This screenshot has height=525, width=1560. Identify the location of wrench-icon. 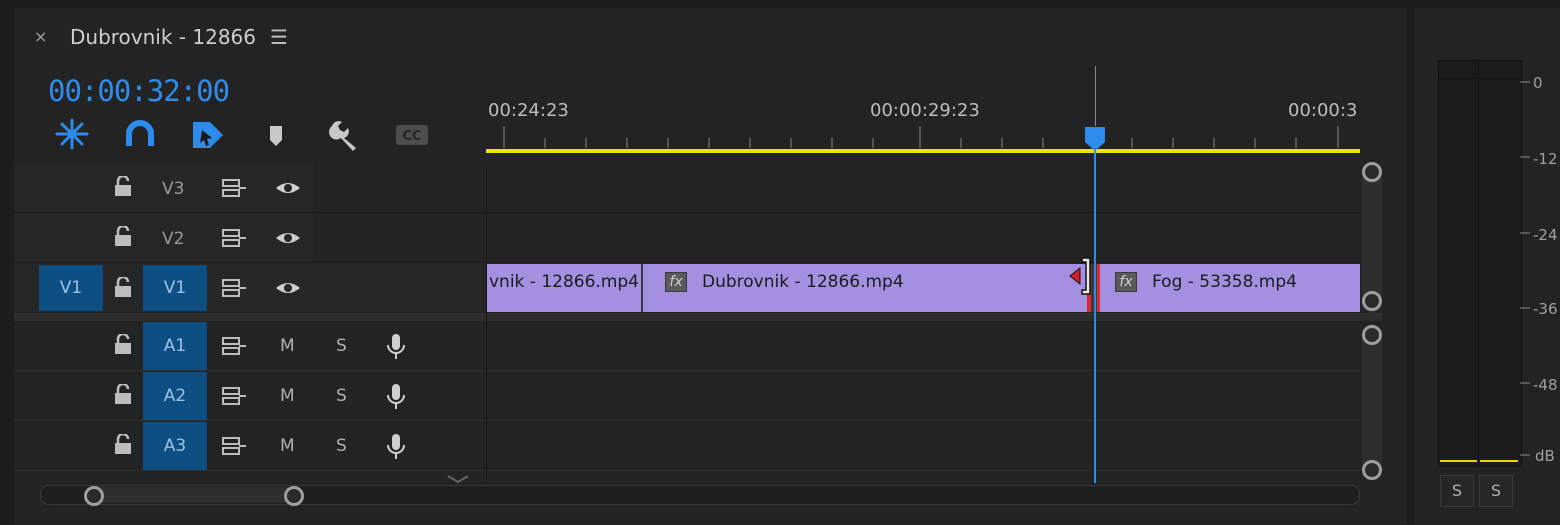
(344, 135).